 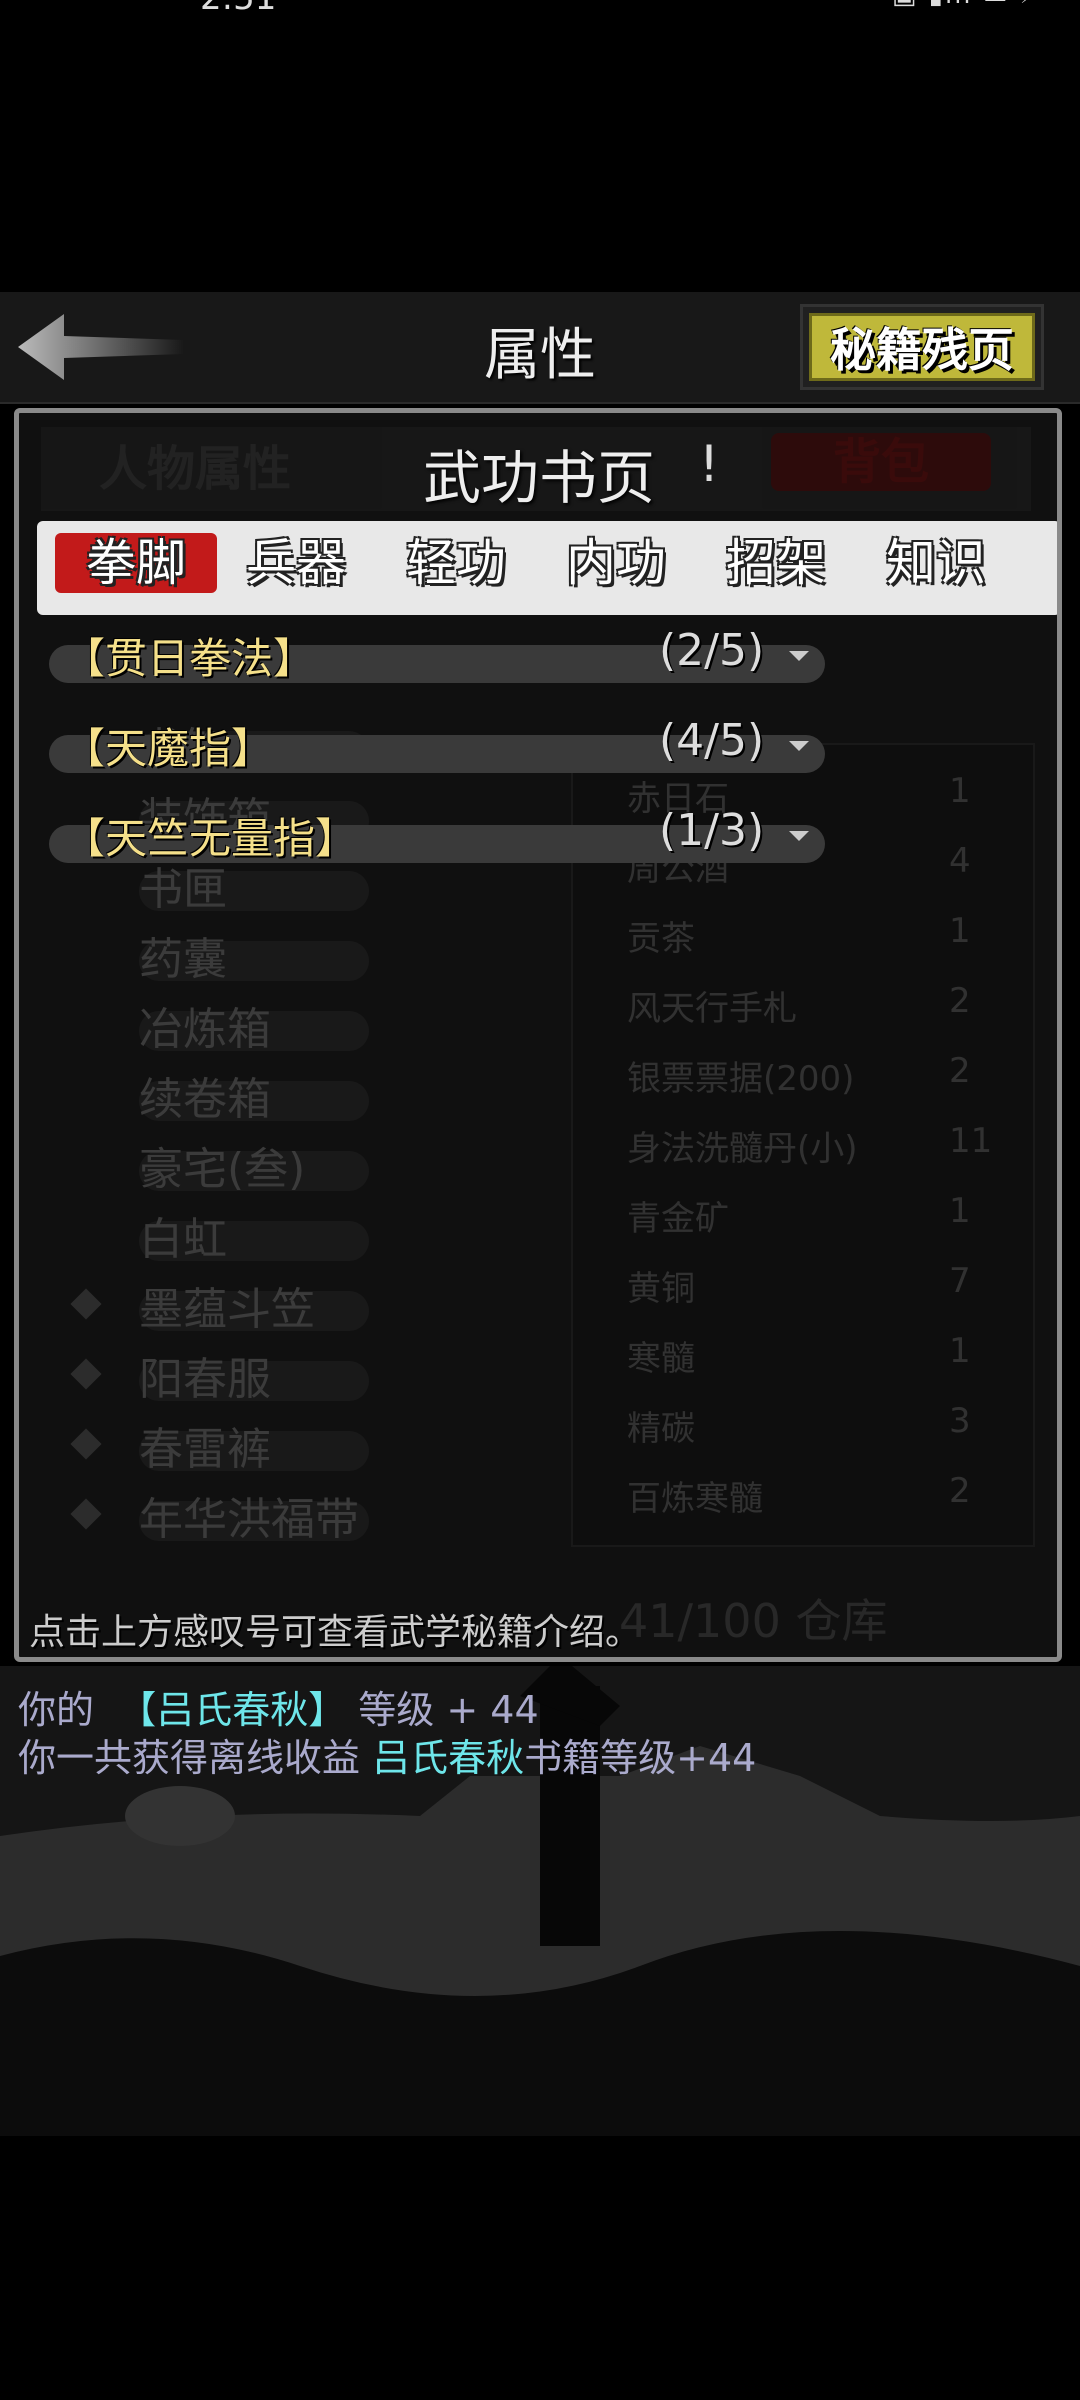 What do you see at coordinates (709, 464) in the screenshot?
I see `info-exclamation-icon: !` at bounding box center [709, 464].